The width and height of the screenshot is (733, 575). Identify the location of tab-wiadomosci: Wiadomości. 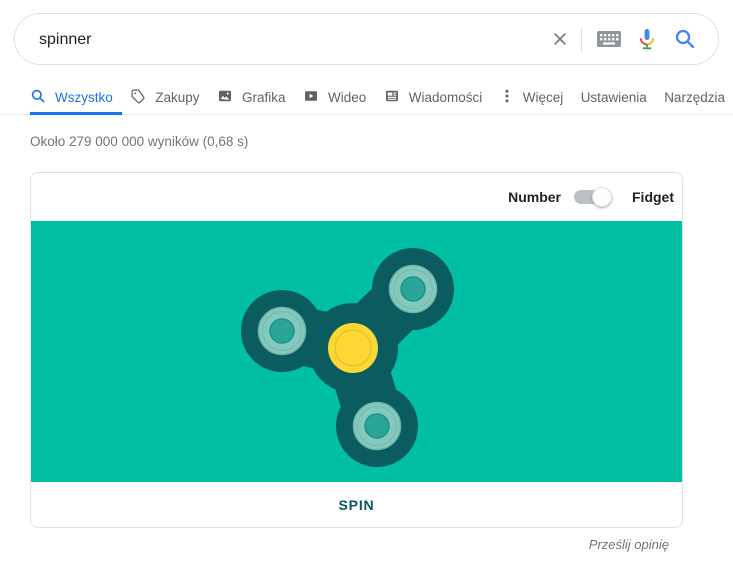
(433, 97).